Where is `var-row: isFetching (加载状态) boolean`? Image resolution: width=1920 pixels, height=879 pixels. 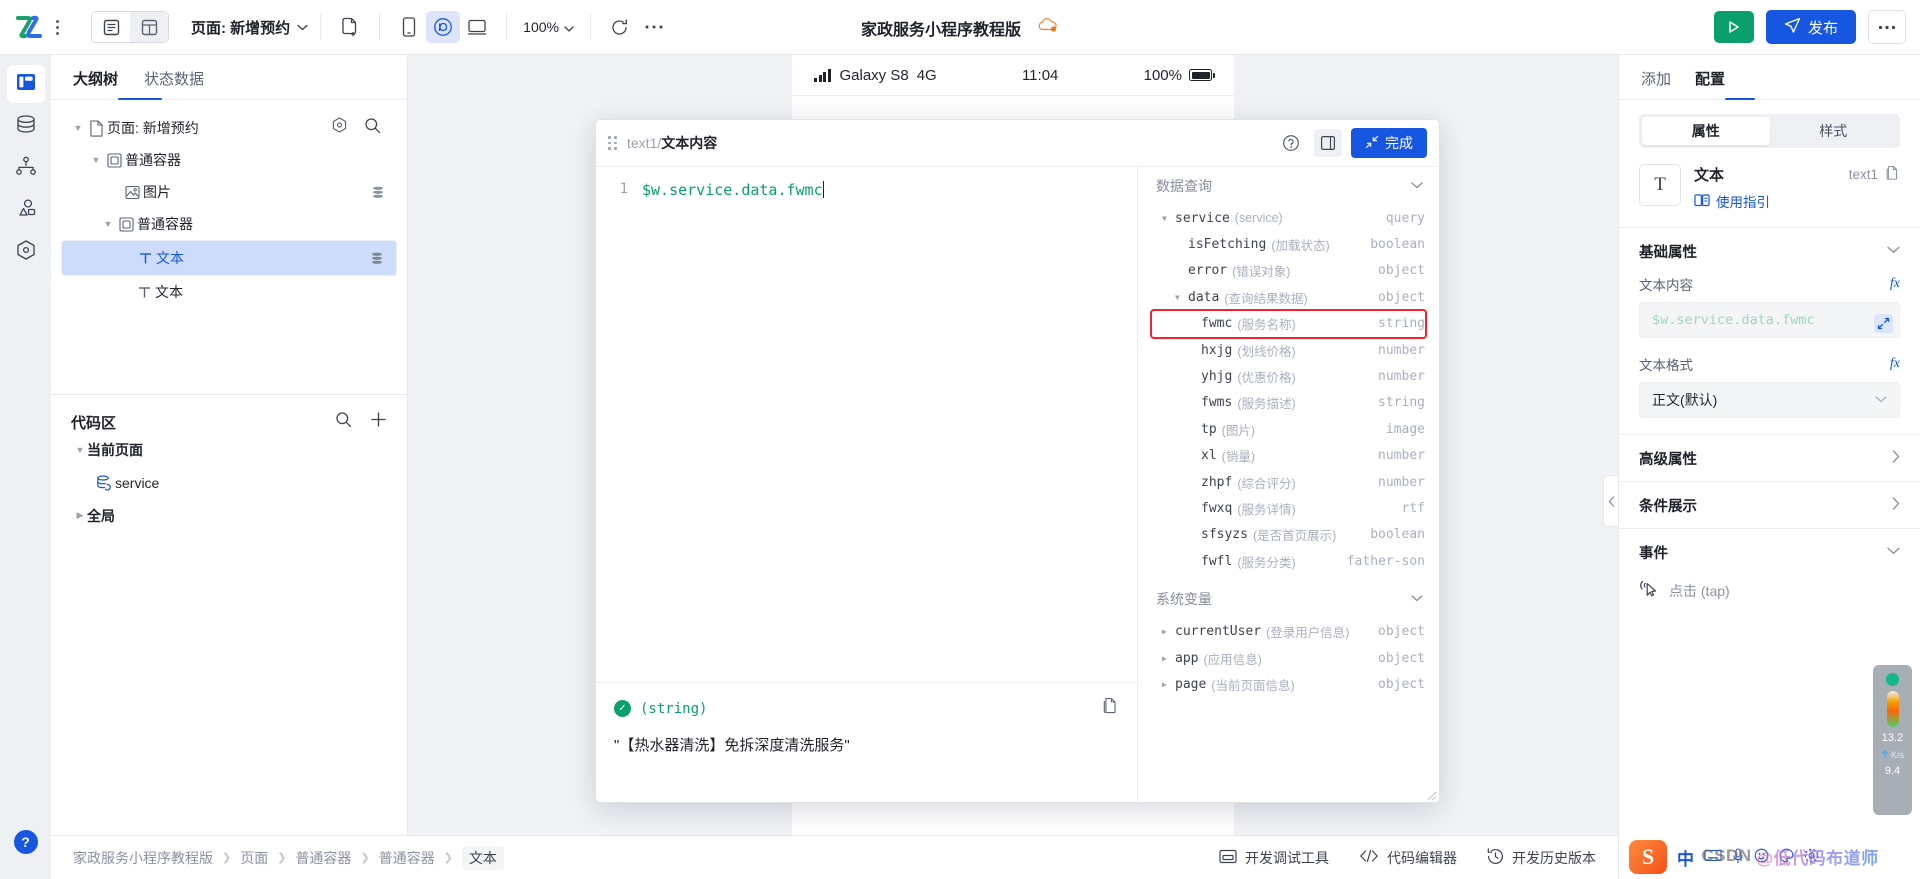
var-row: isFetching (加载状态) boolean is located at coordinates (1288, 244).